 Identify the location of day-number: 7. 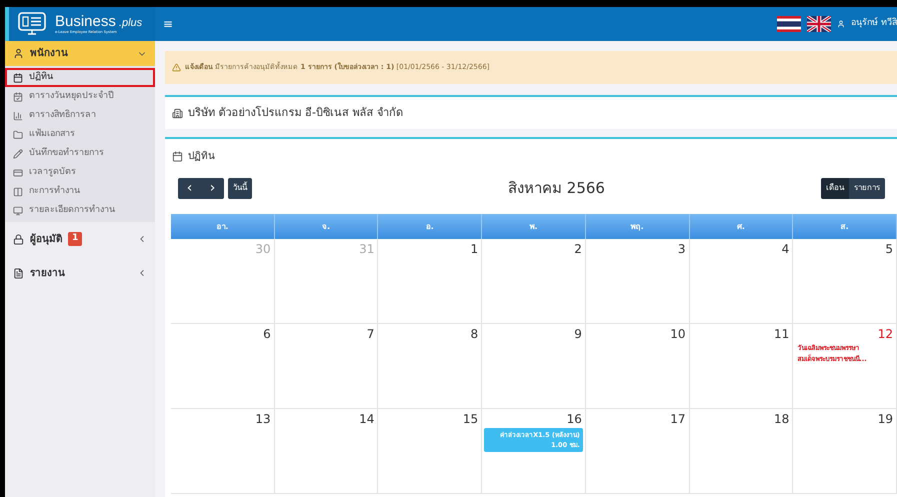
(371, 334).